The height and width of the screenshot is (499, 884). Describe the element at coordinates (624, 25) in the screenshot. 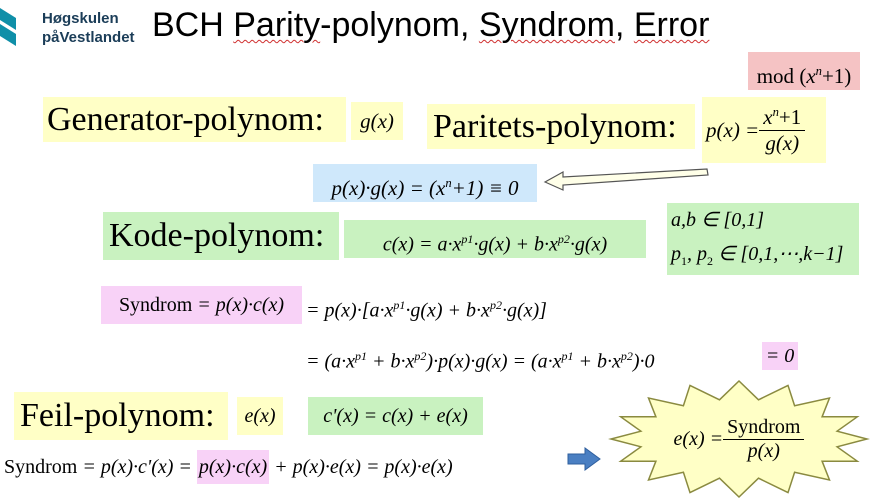

I see `title-part-5: ,` at that location.